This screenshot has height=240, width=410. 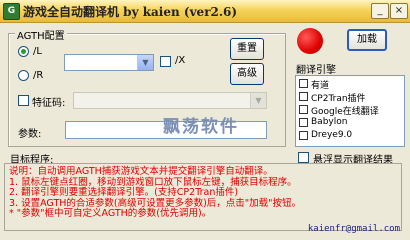 I want to click on reset-button: 重置, so click(x=247, y=49).